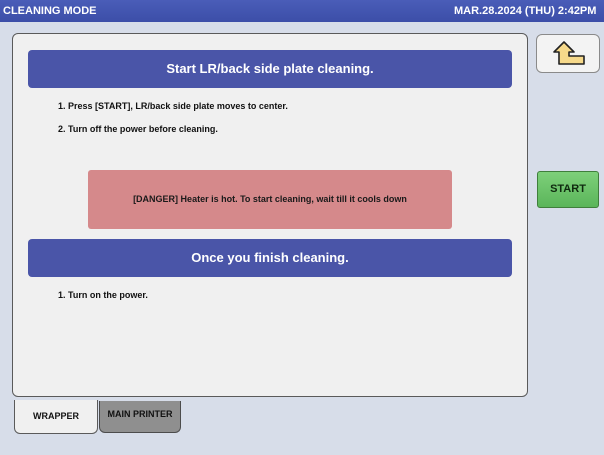 Image resolution: width=604 pixels, height=455 pixels. I want to click on instruction-step: 2. Turn off the power before cleaning., so click(138, 129).